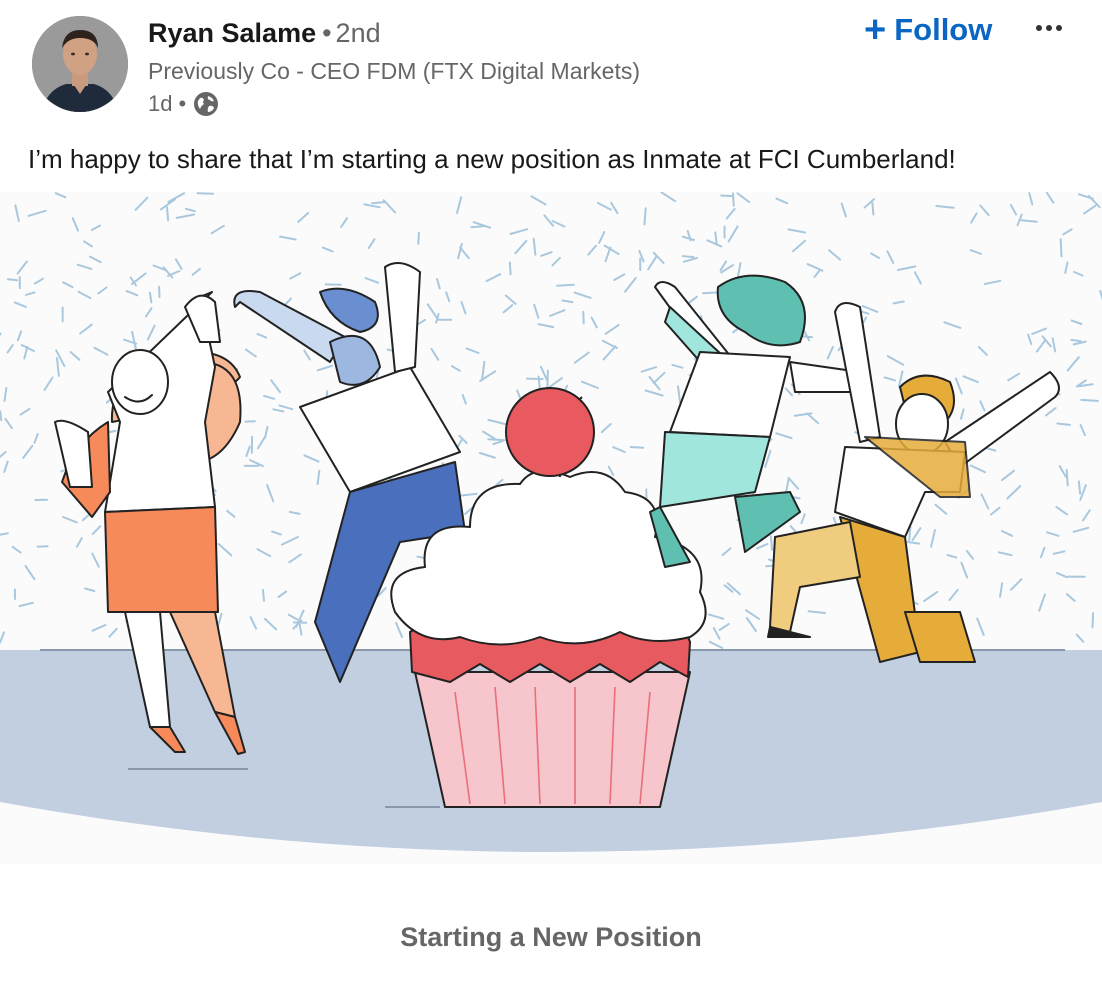  What do you see at coordinates (160, 103) in the screenshot?
I see `post-time: 1d` at bounding box center [160, 103].